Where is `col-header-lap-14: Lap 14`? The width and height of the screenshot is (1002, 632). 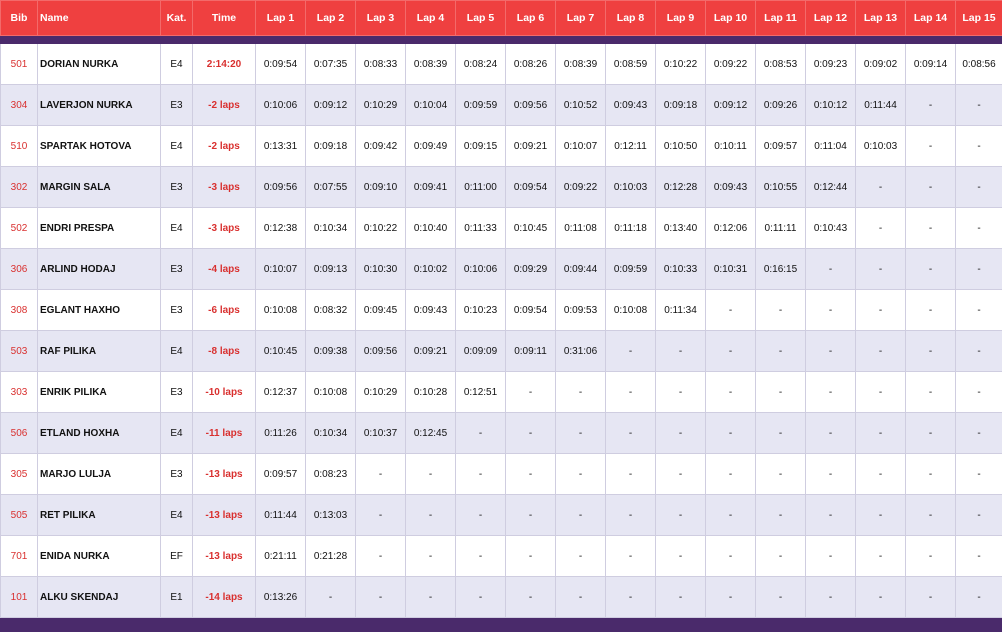 col-header-lap-14: Lap 14 is located at coordinates (931, 18).